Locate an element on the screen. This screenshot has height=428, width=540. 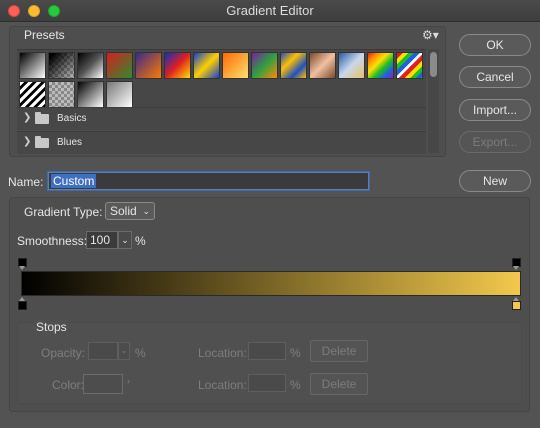
name-label: Name: is located at coordinates (26, 182).